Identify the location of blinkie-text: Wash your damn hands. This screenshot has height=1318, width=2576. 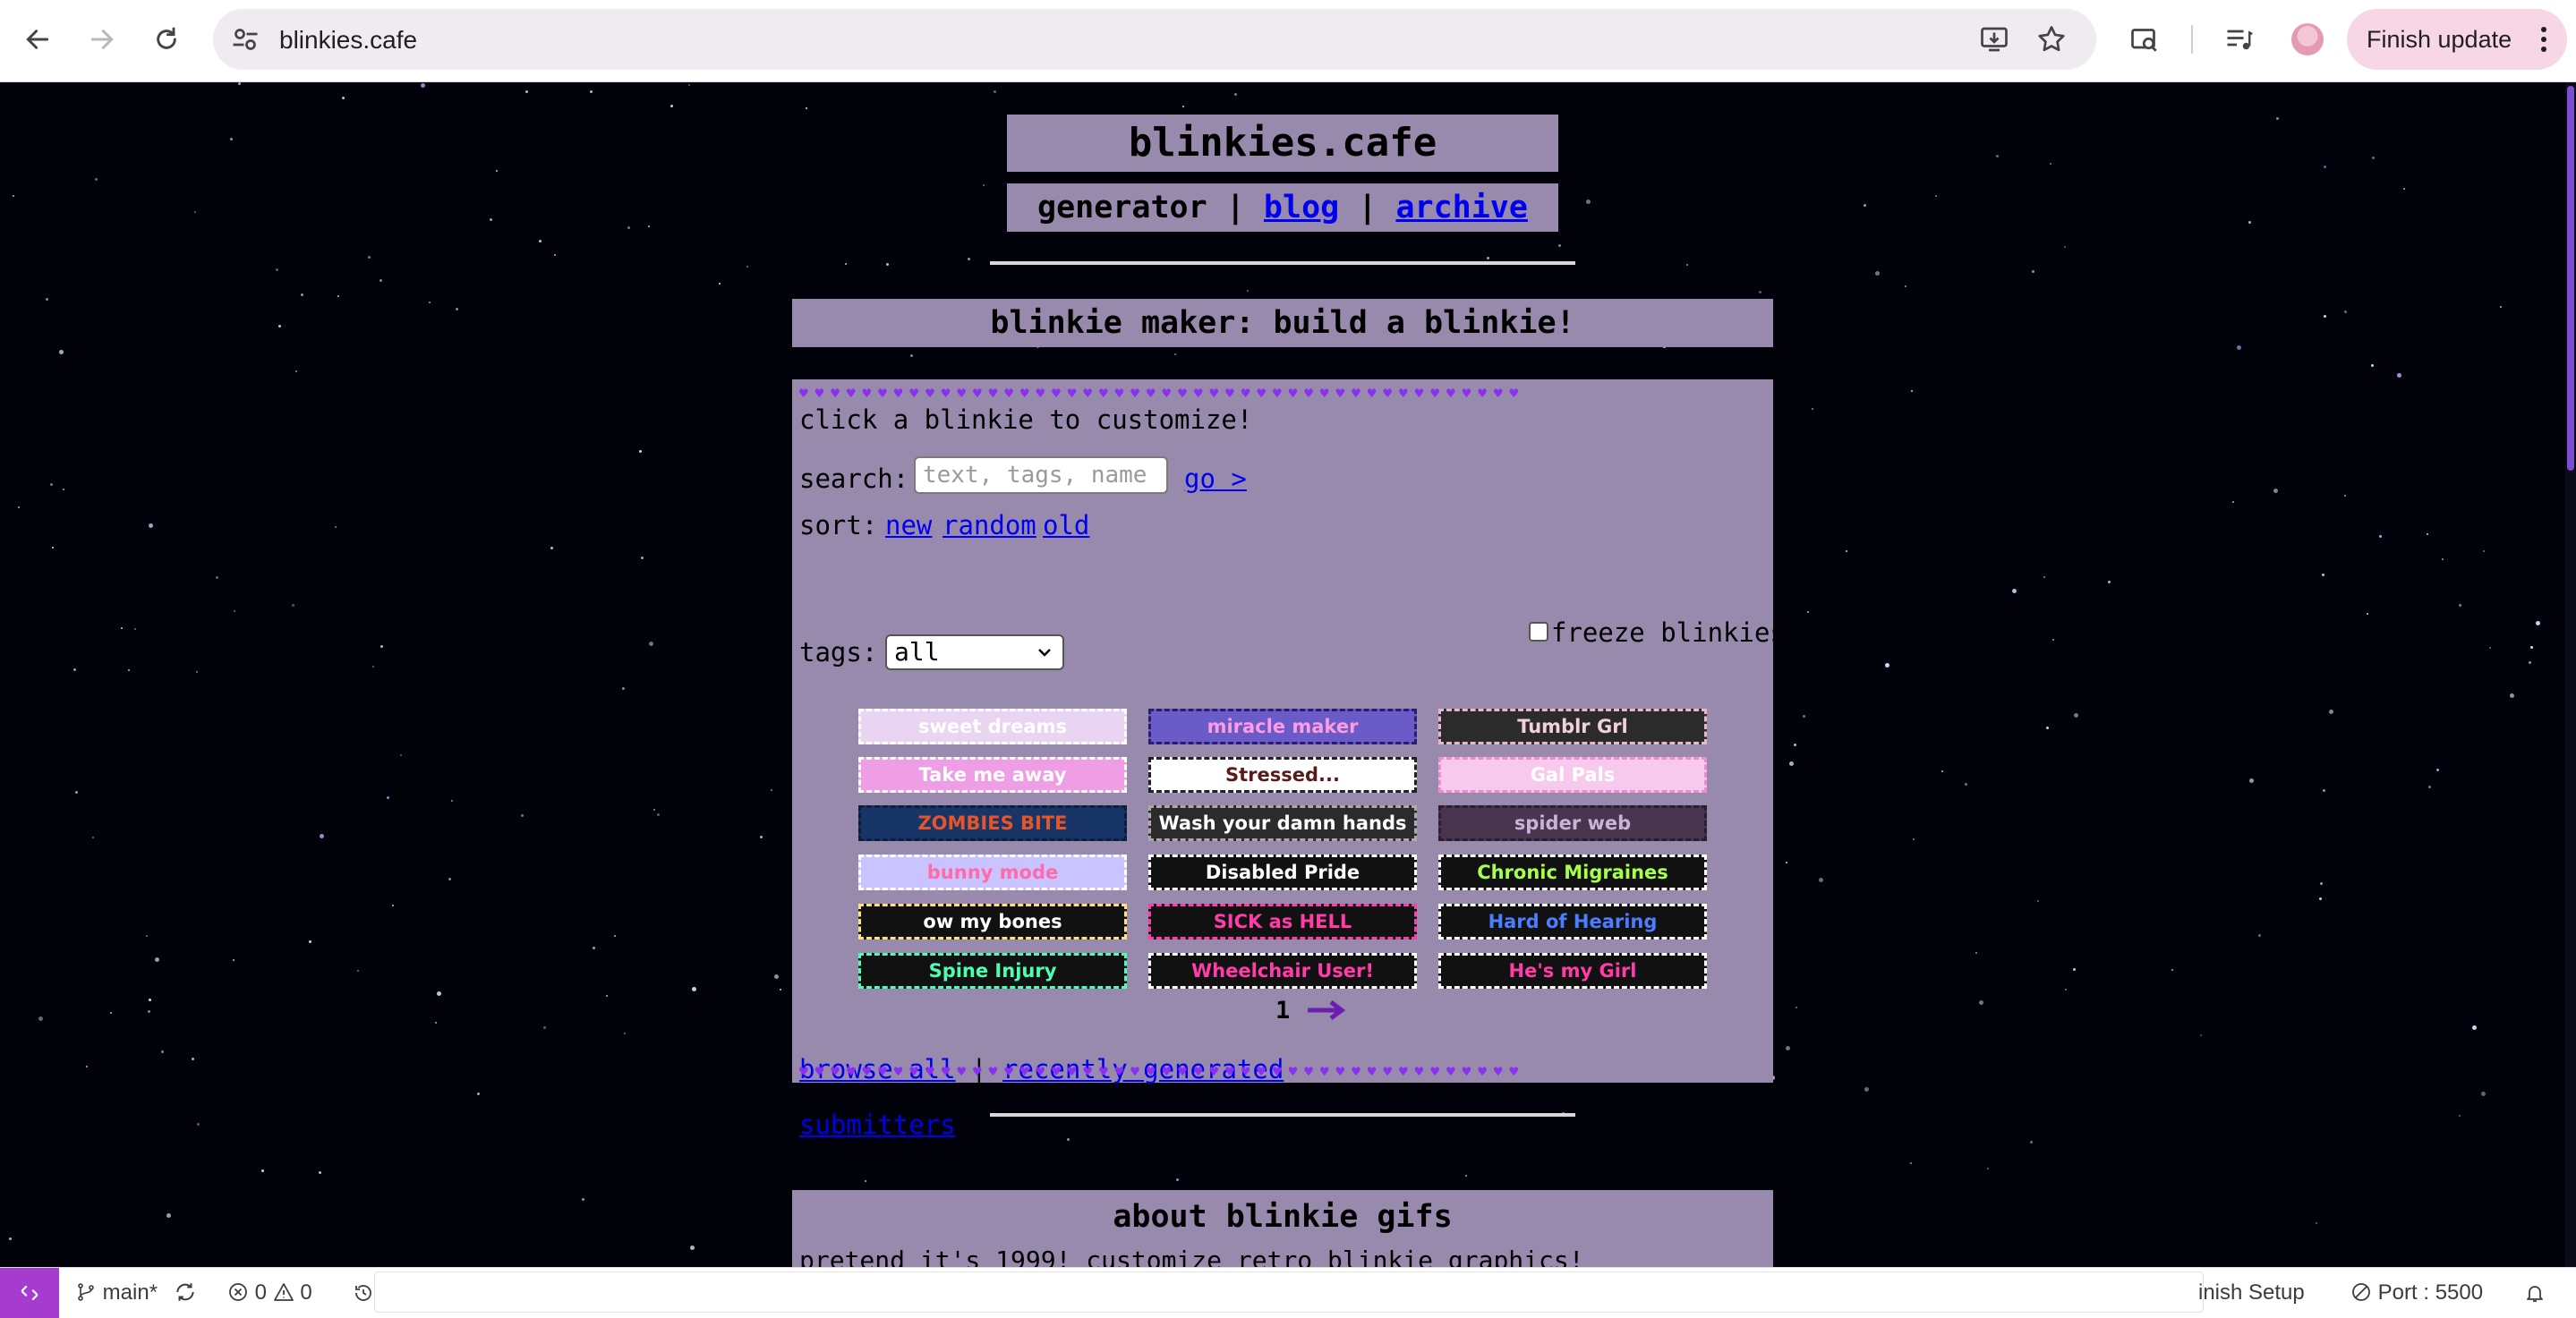
(1282, 823).